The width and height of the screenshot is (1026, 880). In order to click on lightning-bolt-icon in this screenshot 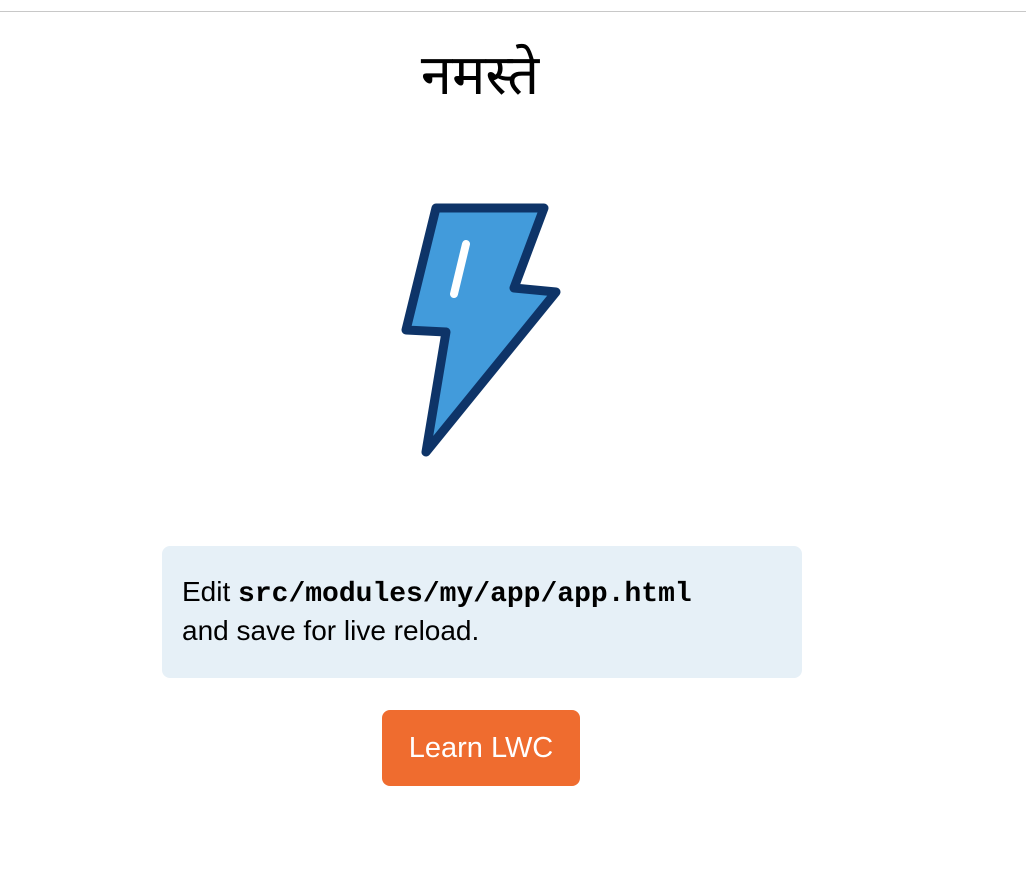, I will do `click(481, 330)`.